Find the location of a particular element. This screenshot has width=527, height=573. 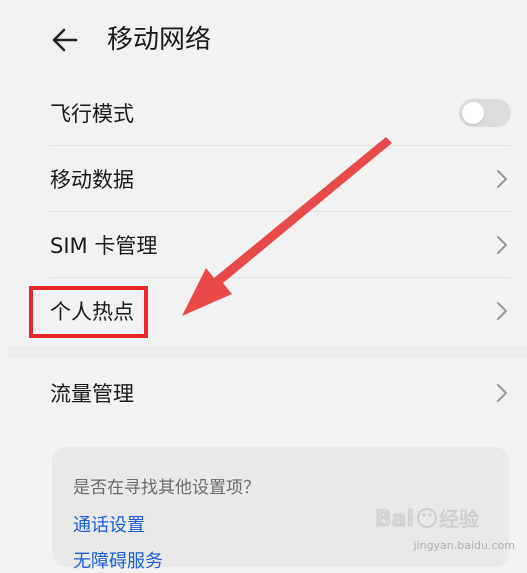

settings-item-mobile-data: 移动数据 is located at coordinates (263, 179).